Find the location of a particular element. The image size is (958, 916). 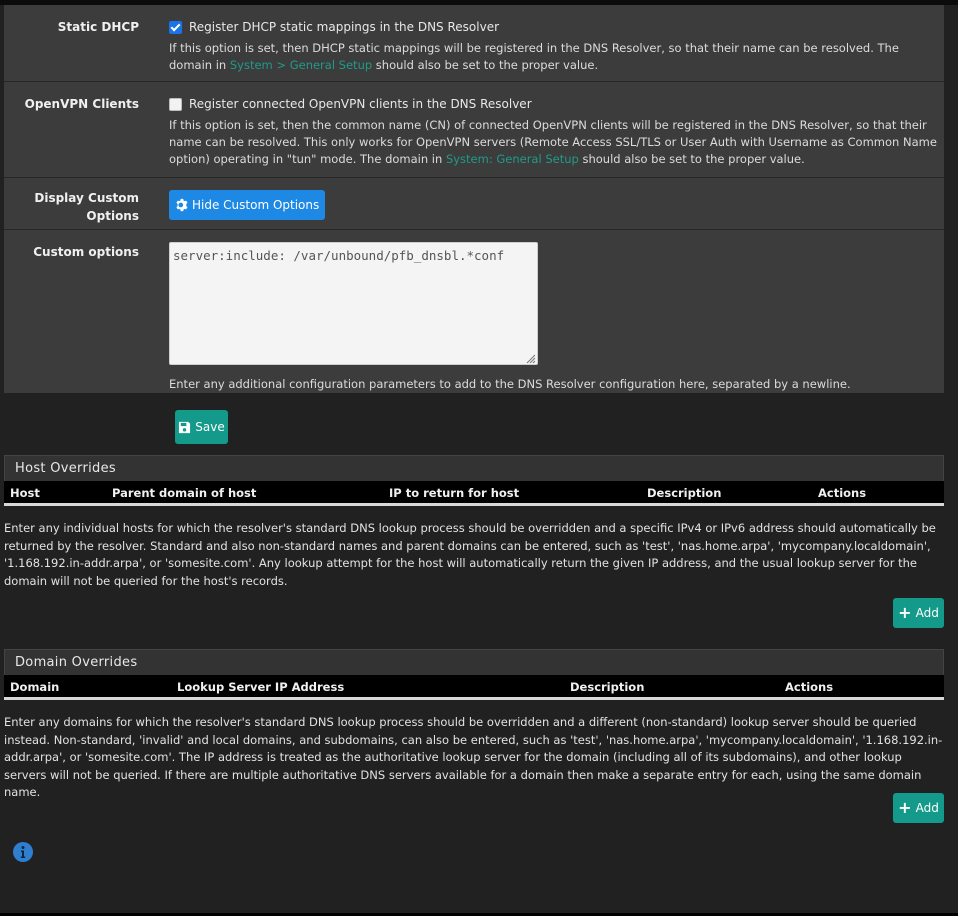

domain-overrides-add-button: + Add is located at coordinates (918, 808).